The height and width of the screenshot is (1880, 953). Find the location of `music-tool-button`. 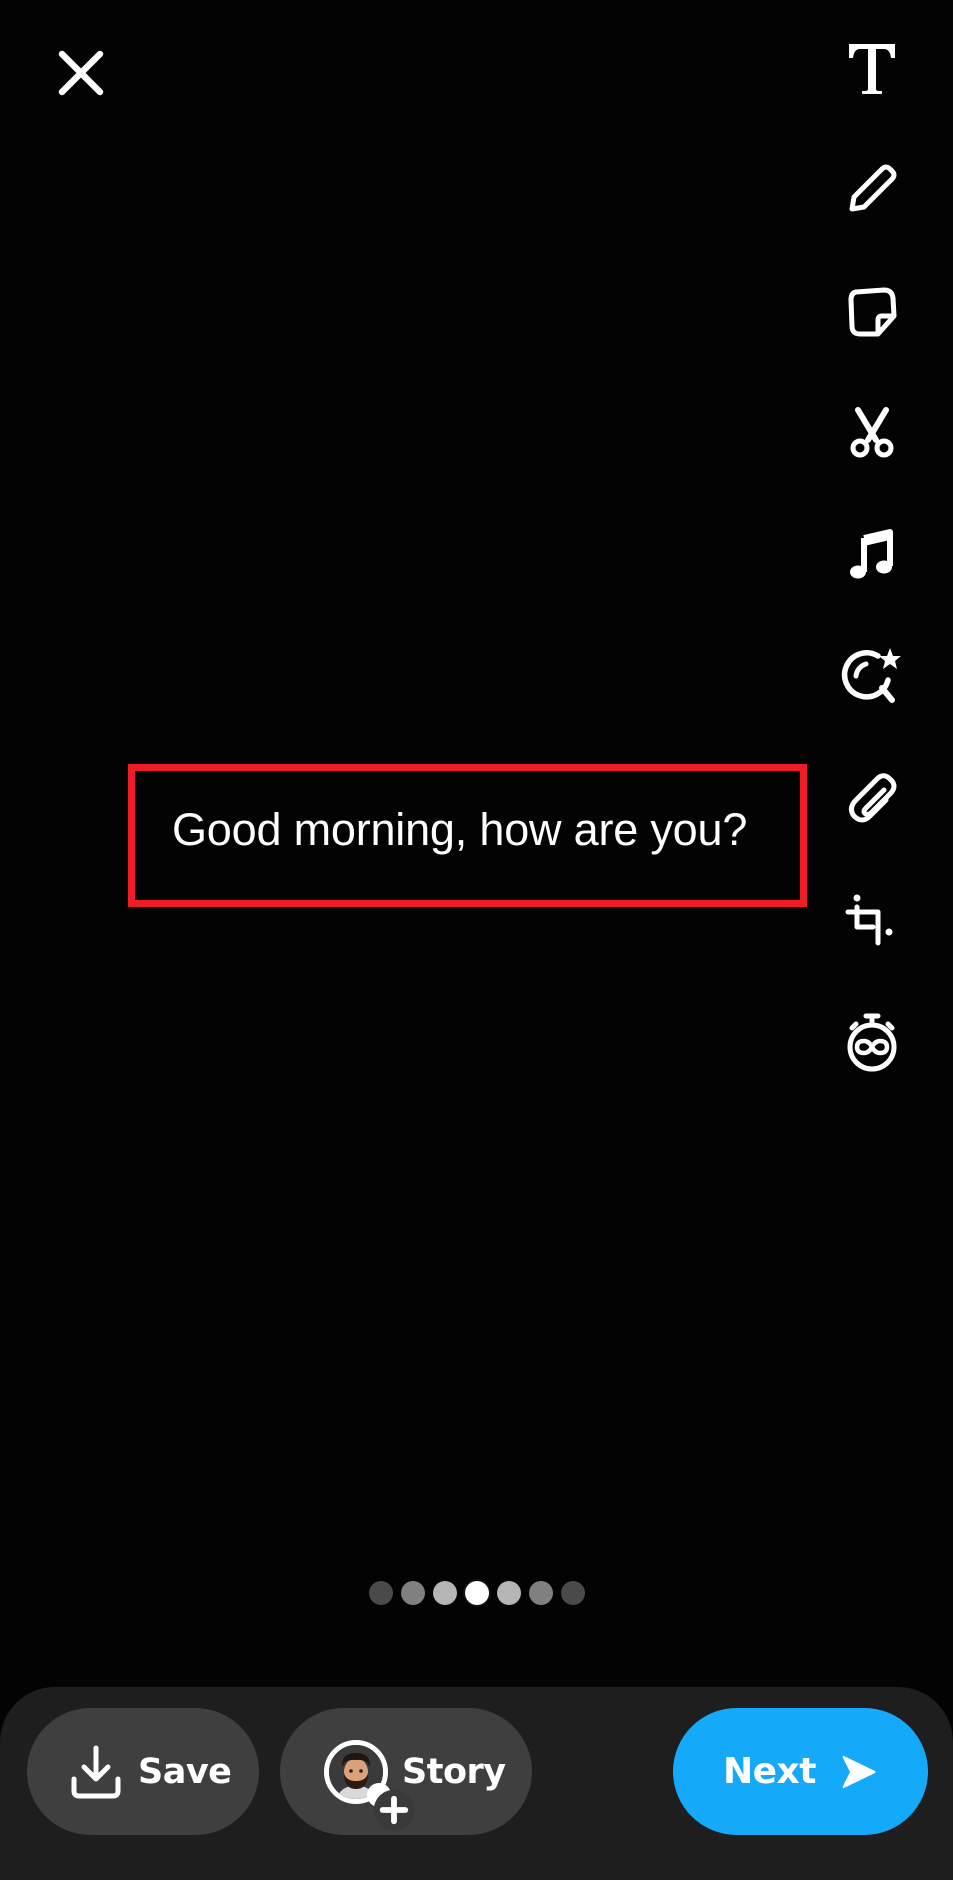

music-tool-button is located at coordinates (872, 554).